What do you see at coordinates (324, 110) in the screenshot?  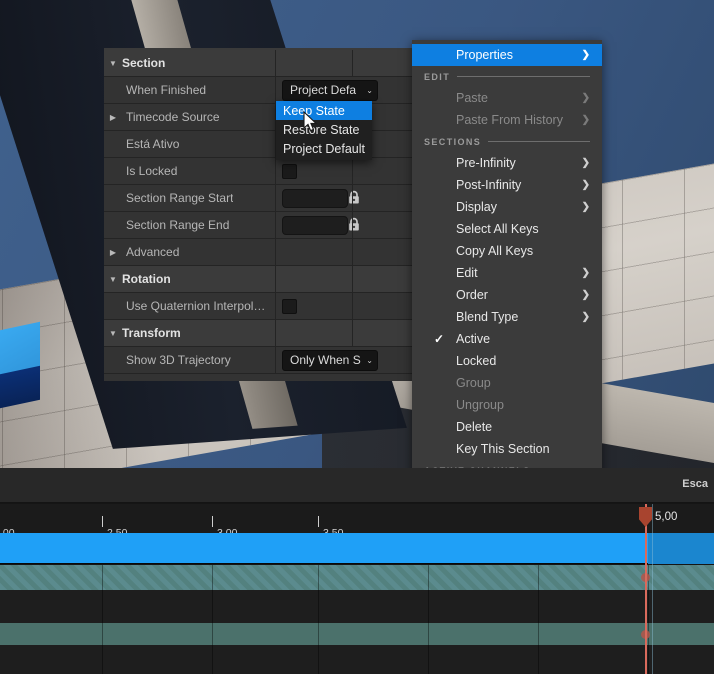 I see `dropdown-option-keep-state: Keep State` at bounding box center [324, 110].